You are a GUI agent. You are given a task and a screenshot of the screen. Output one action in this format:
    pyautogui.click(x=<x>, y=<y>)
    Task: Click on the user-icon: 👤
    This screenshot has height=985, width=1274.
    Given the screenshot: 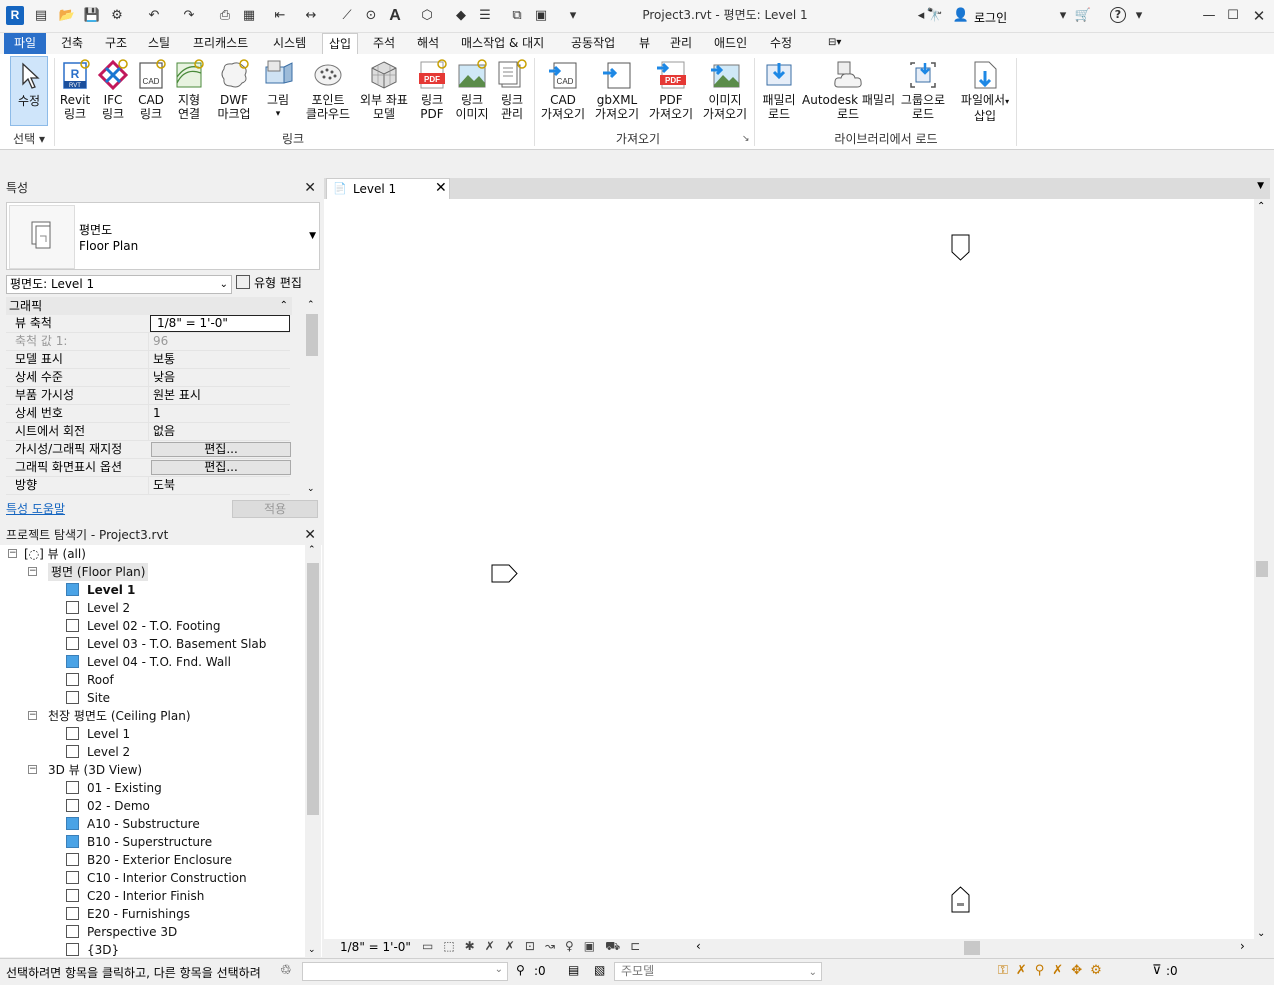 What is the action you would take?
    pyautogui.click(x=961, y=16)
    